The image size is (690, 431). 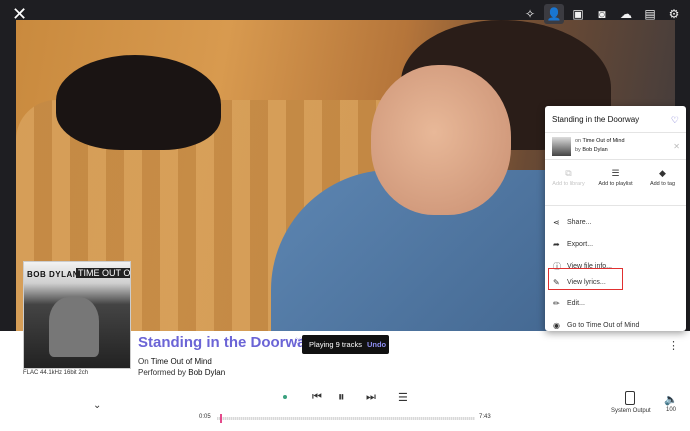 I want to click on export-icon: ➦, so click(x=556, y=244).